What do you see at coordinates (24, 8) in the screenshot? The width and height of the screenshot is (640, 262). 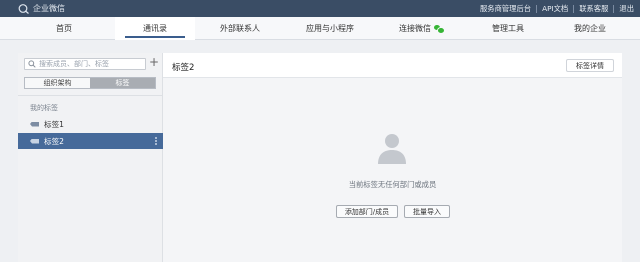 I see `wework-logo-icon` at bounding box center [24, 8].